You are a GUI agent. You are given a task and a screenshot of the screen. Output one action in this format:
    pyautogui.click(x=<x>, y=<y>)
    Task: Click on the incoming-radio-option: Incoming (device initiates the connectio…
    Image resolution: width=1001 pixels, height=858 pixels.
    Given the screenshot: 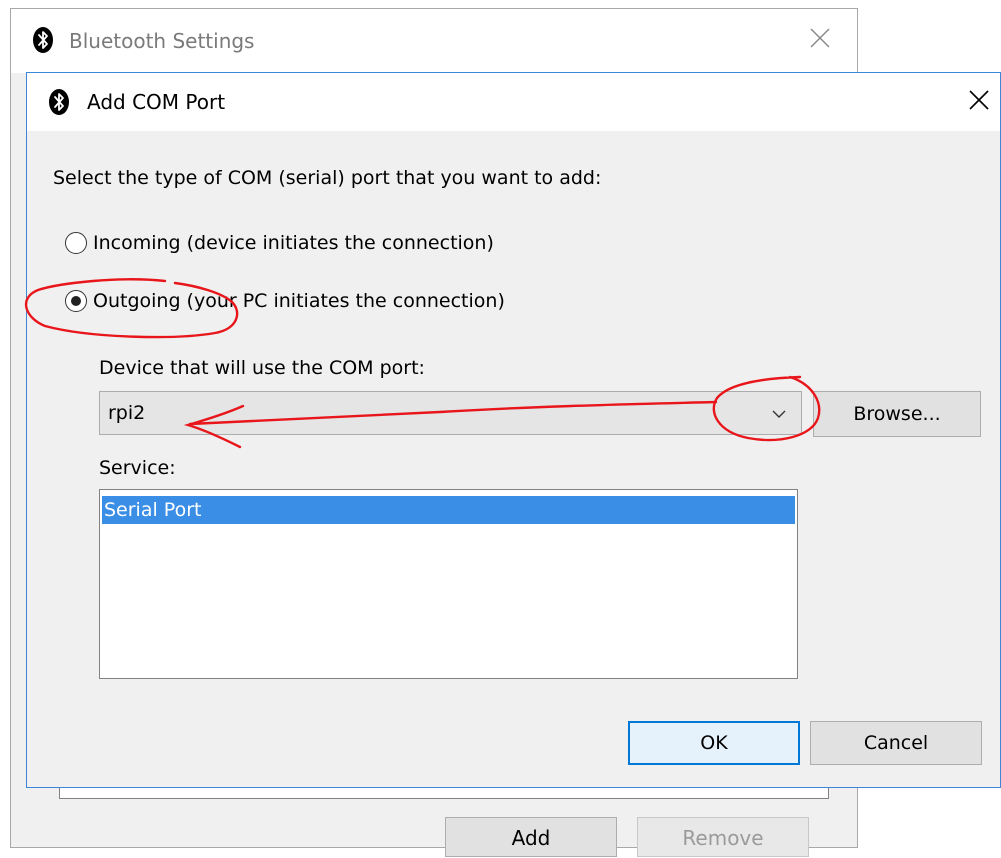 What is the action you would take?
    pyautogui.click(x=279, y=243)
    